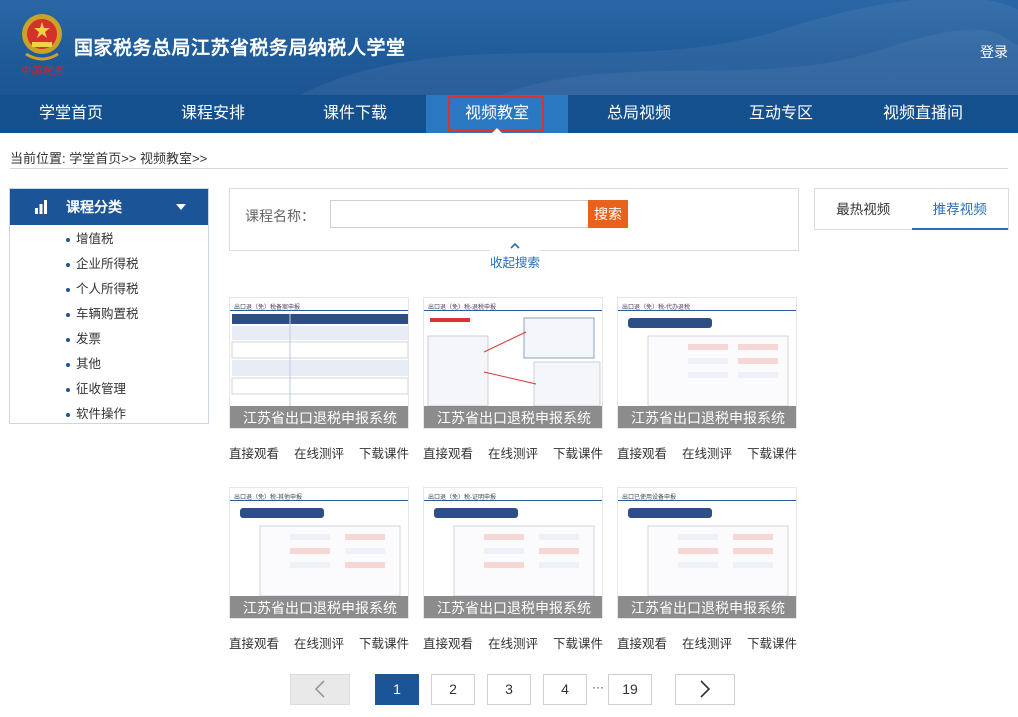 The width and height of the screenshot is (1018, 717). I want to click on sidebar-item-label: 增值税, so click(95, 239).